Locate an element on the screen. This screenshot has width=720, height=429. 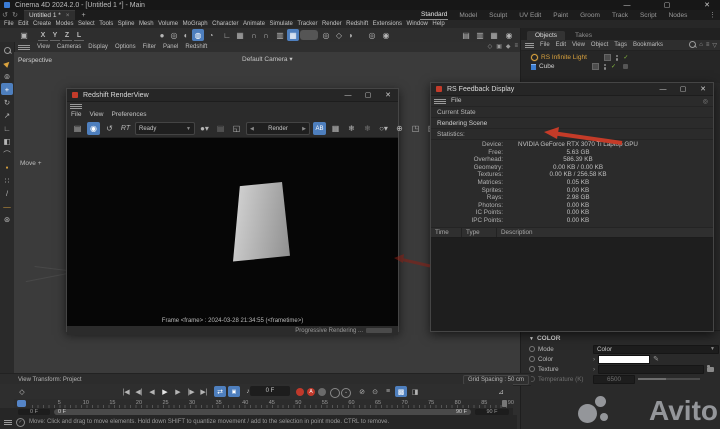
curve-tool-icon: ⌒ is located at coordinates (7, 154).